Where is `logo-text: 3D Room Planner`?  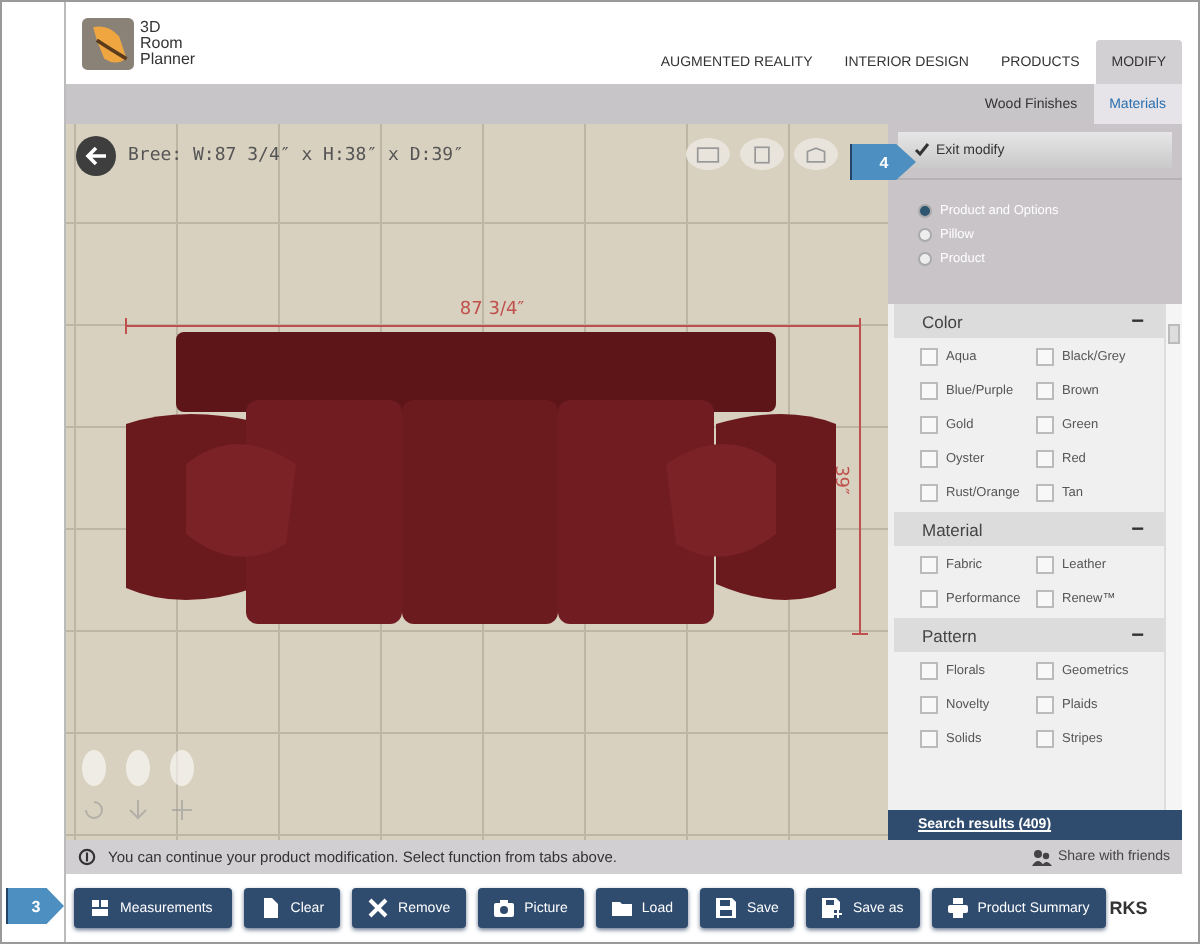 logo-text: 3D Room Planner is located at coordinates (168, 43).